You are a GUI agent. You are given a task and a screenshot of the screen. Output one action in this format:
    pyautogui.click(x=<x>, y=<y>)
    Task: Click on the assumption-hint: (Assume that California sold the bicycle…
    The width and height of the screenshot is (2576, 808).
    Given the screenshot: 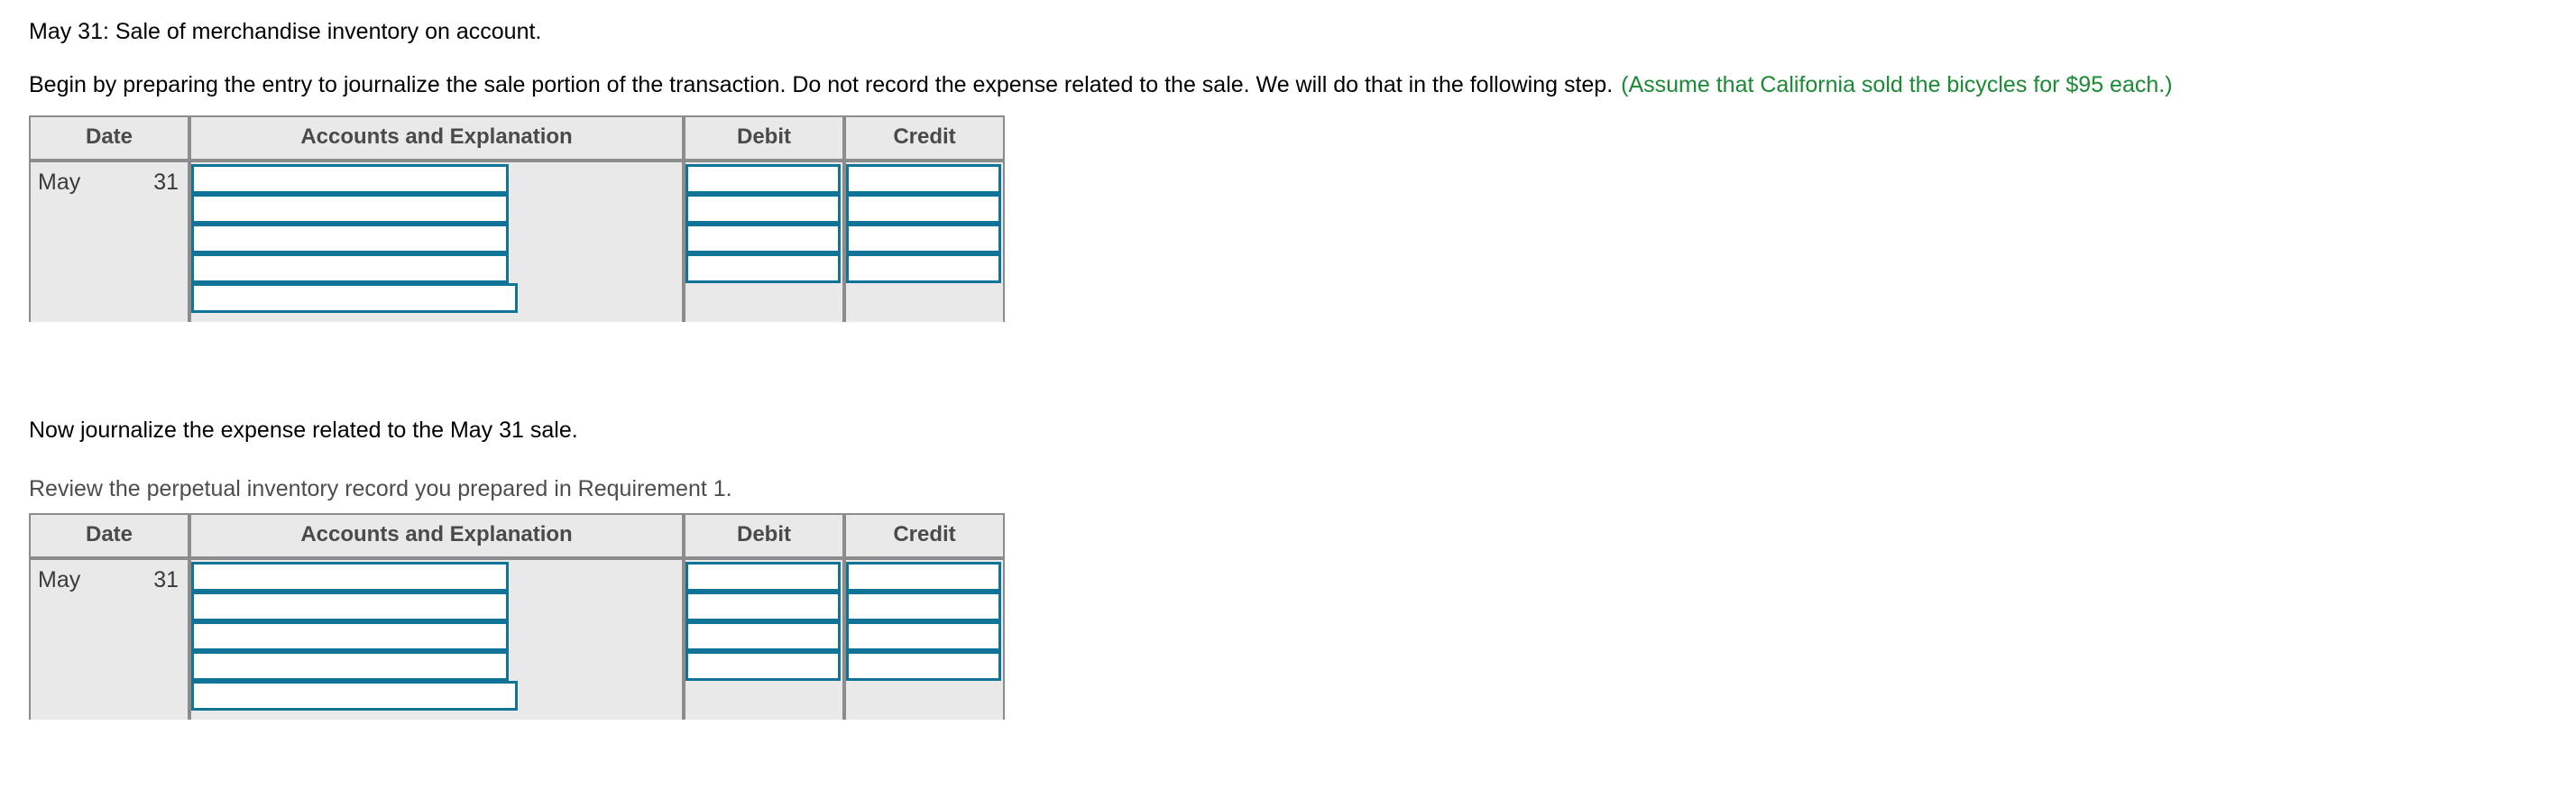 What is the action you would take?
    pyautogui.click(x=1897, y=84)
    